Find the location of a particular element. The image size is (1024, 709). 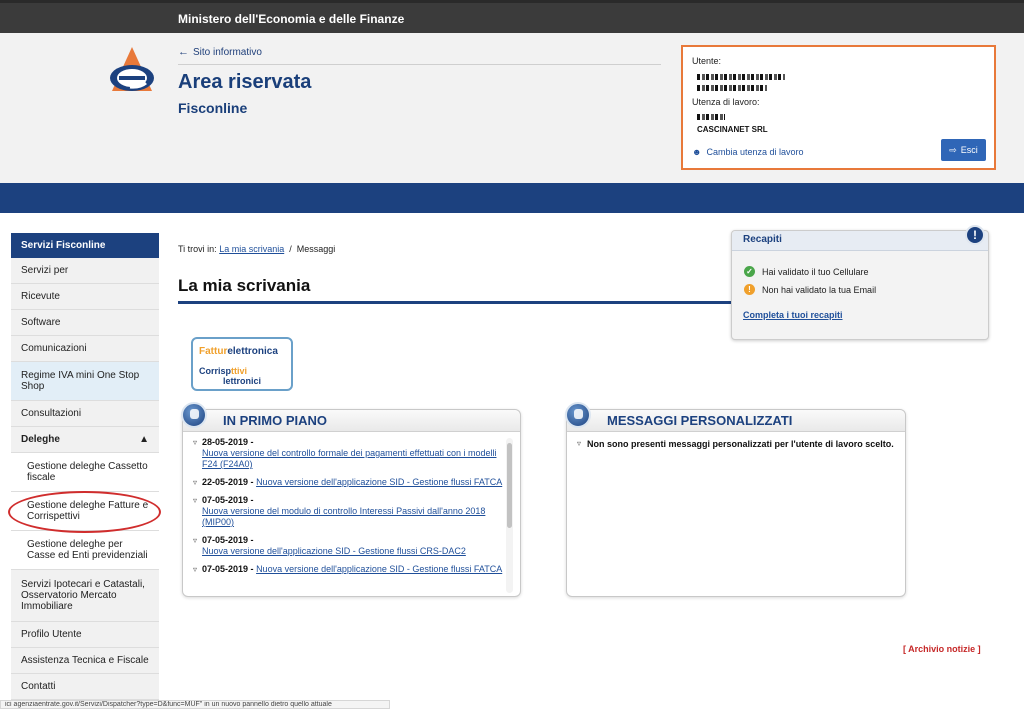

switch-user-link: ☻ Cambia utenza di lavoro is located at coordinates (748, 152).